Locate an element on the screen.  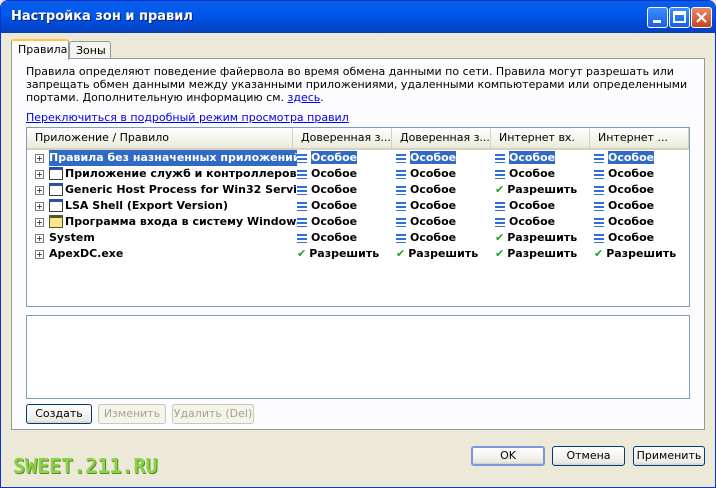
column-header-app: Приложение / Правило is located at coordinates (160, 138).